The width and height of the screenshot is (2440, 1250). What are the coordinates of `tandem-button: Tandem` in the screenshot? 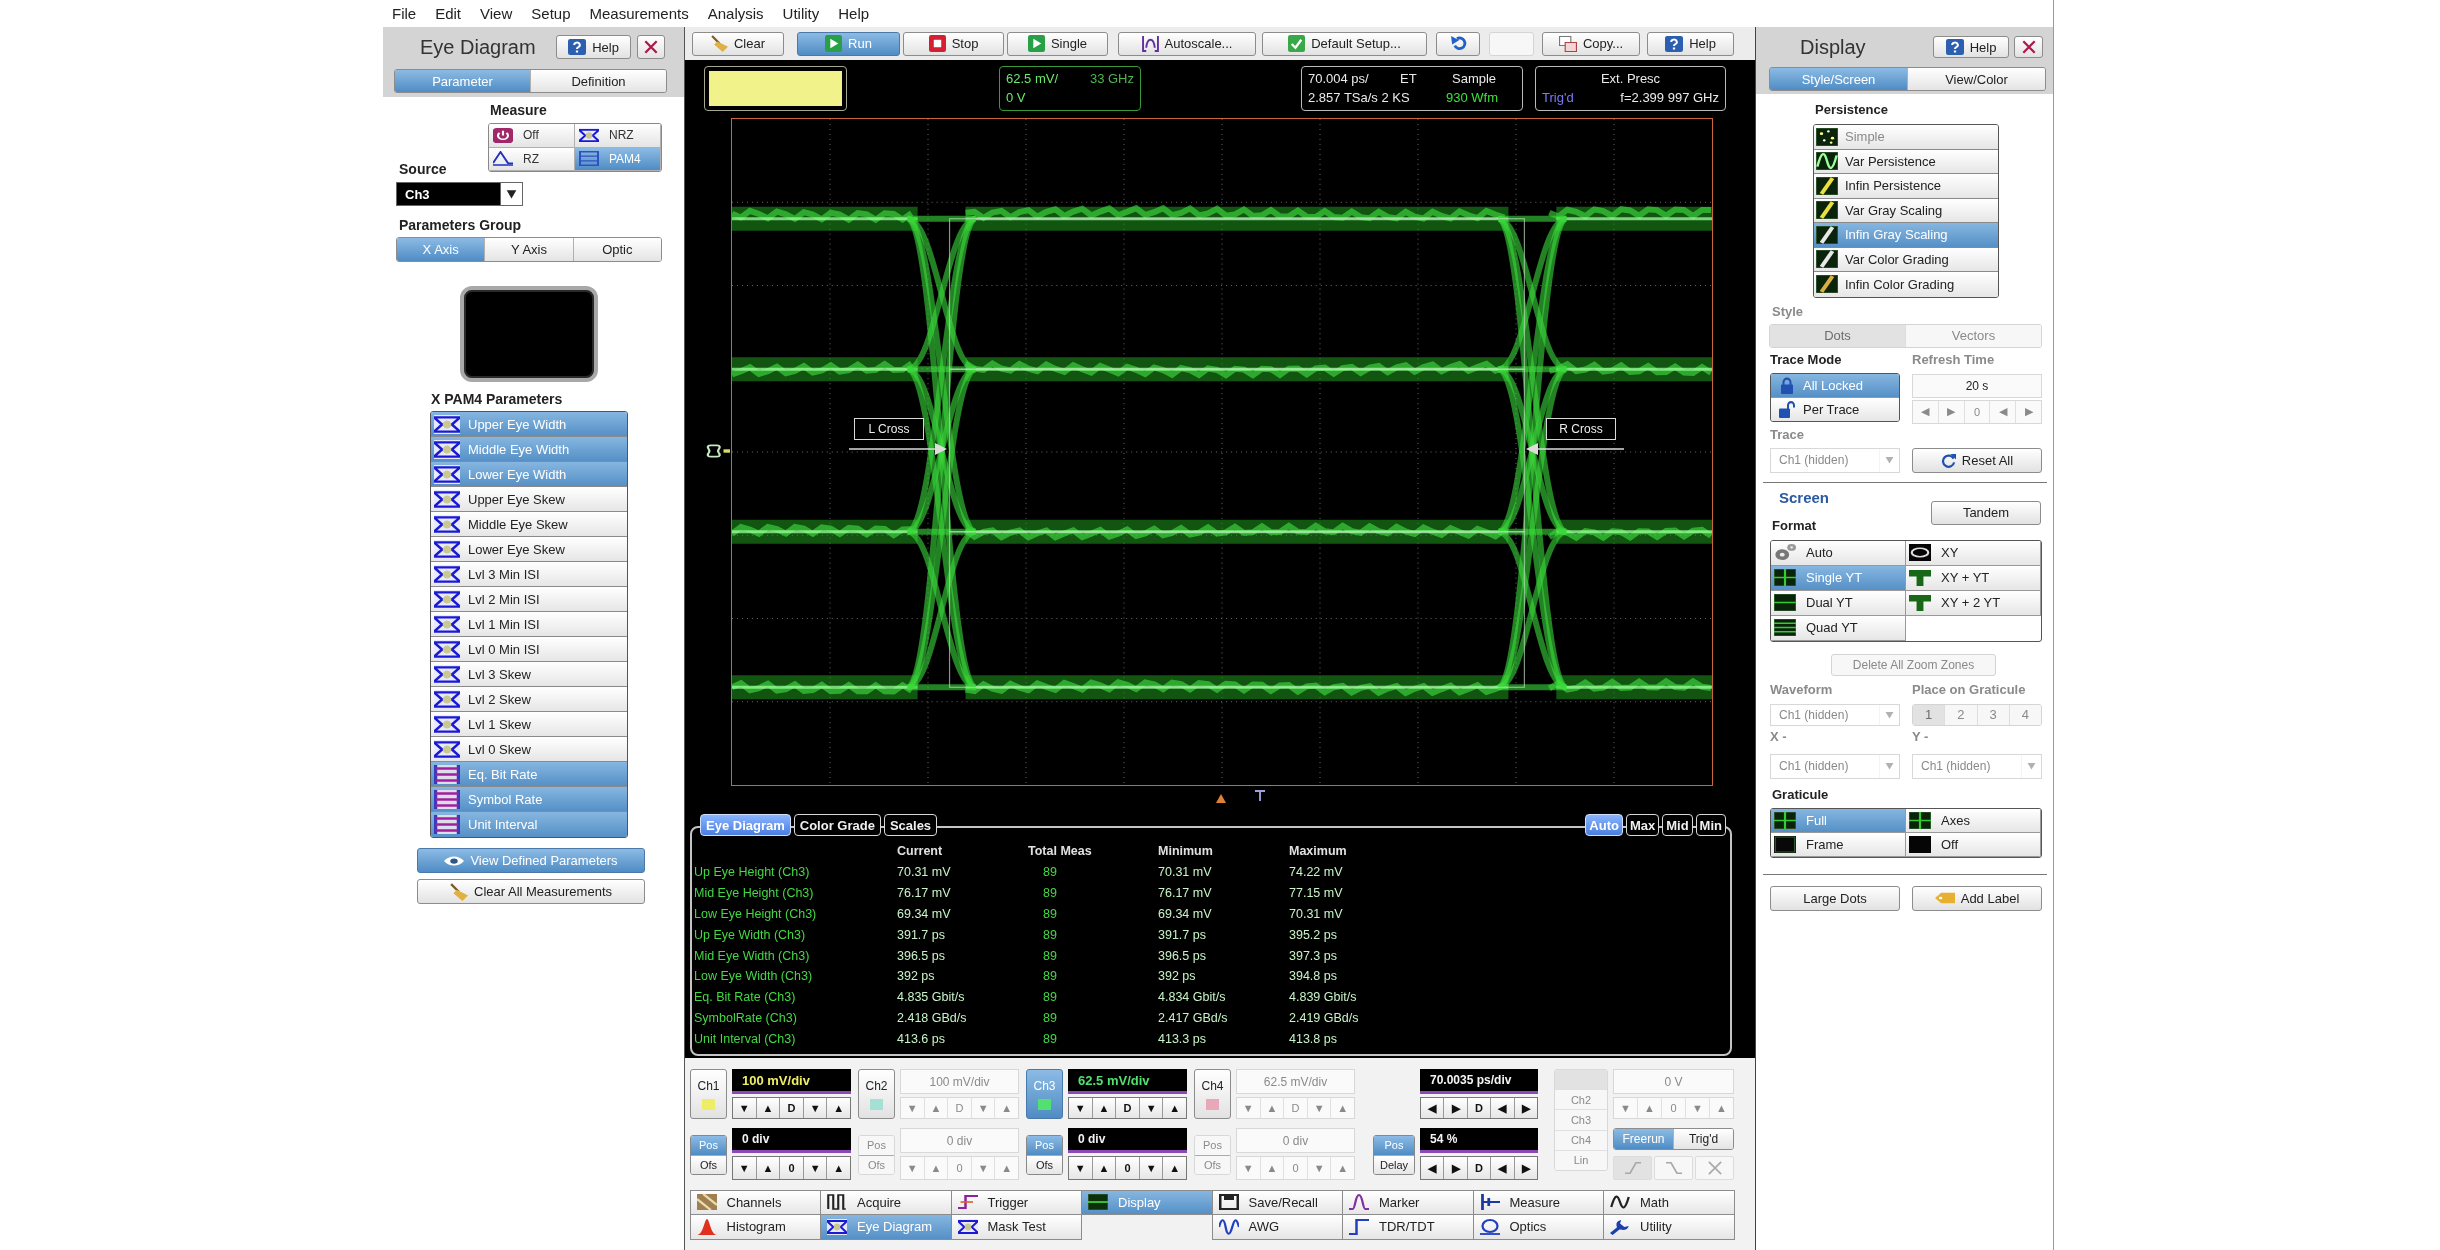 It's located at (1986, 512).